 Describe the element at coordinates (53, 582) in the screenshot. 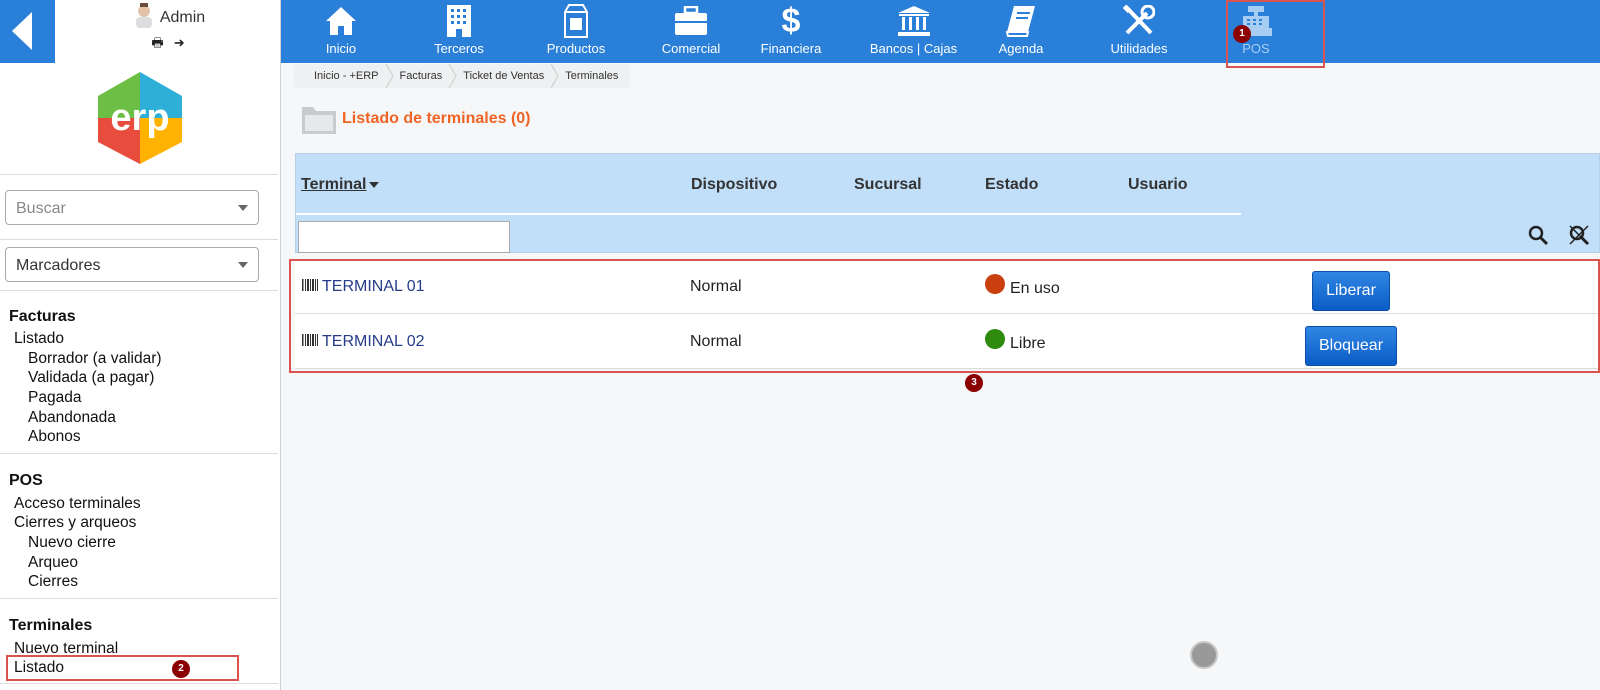

I see `menu-item-cierres: Cierres` at that location.